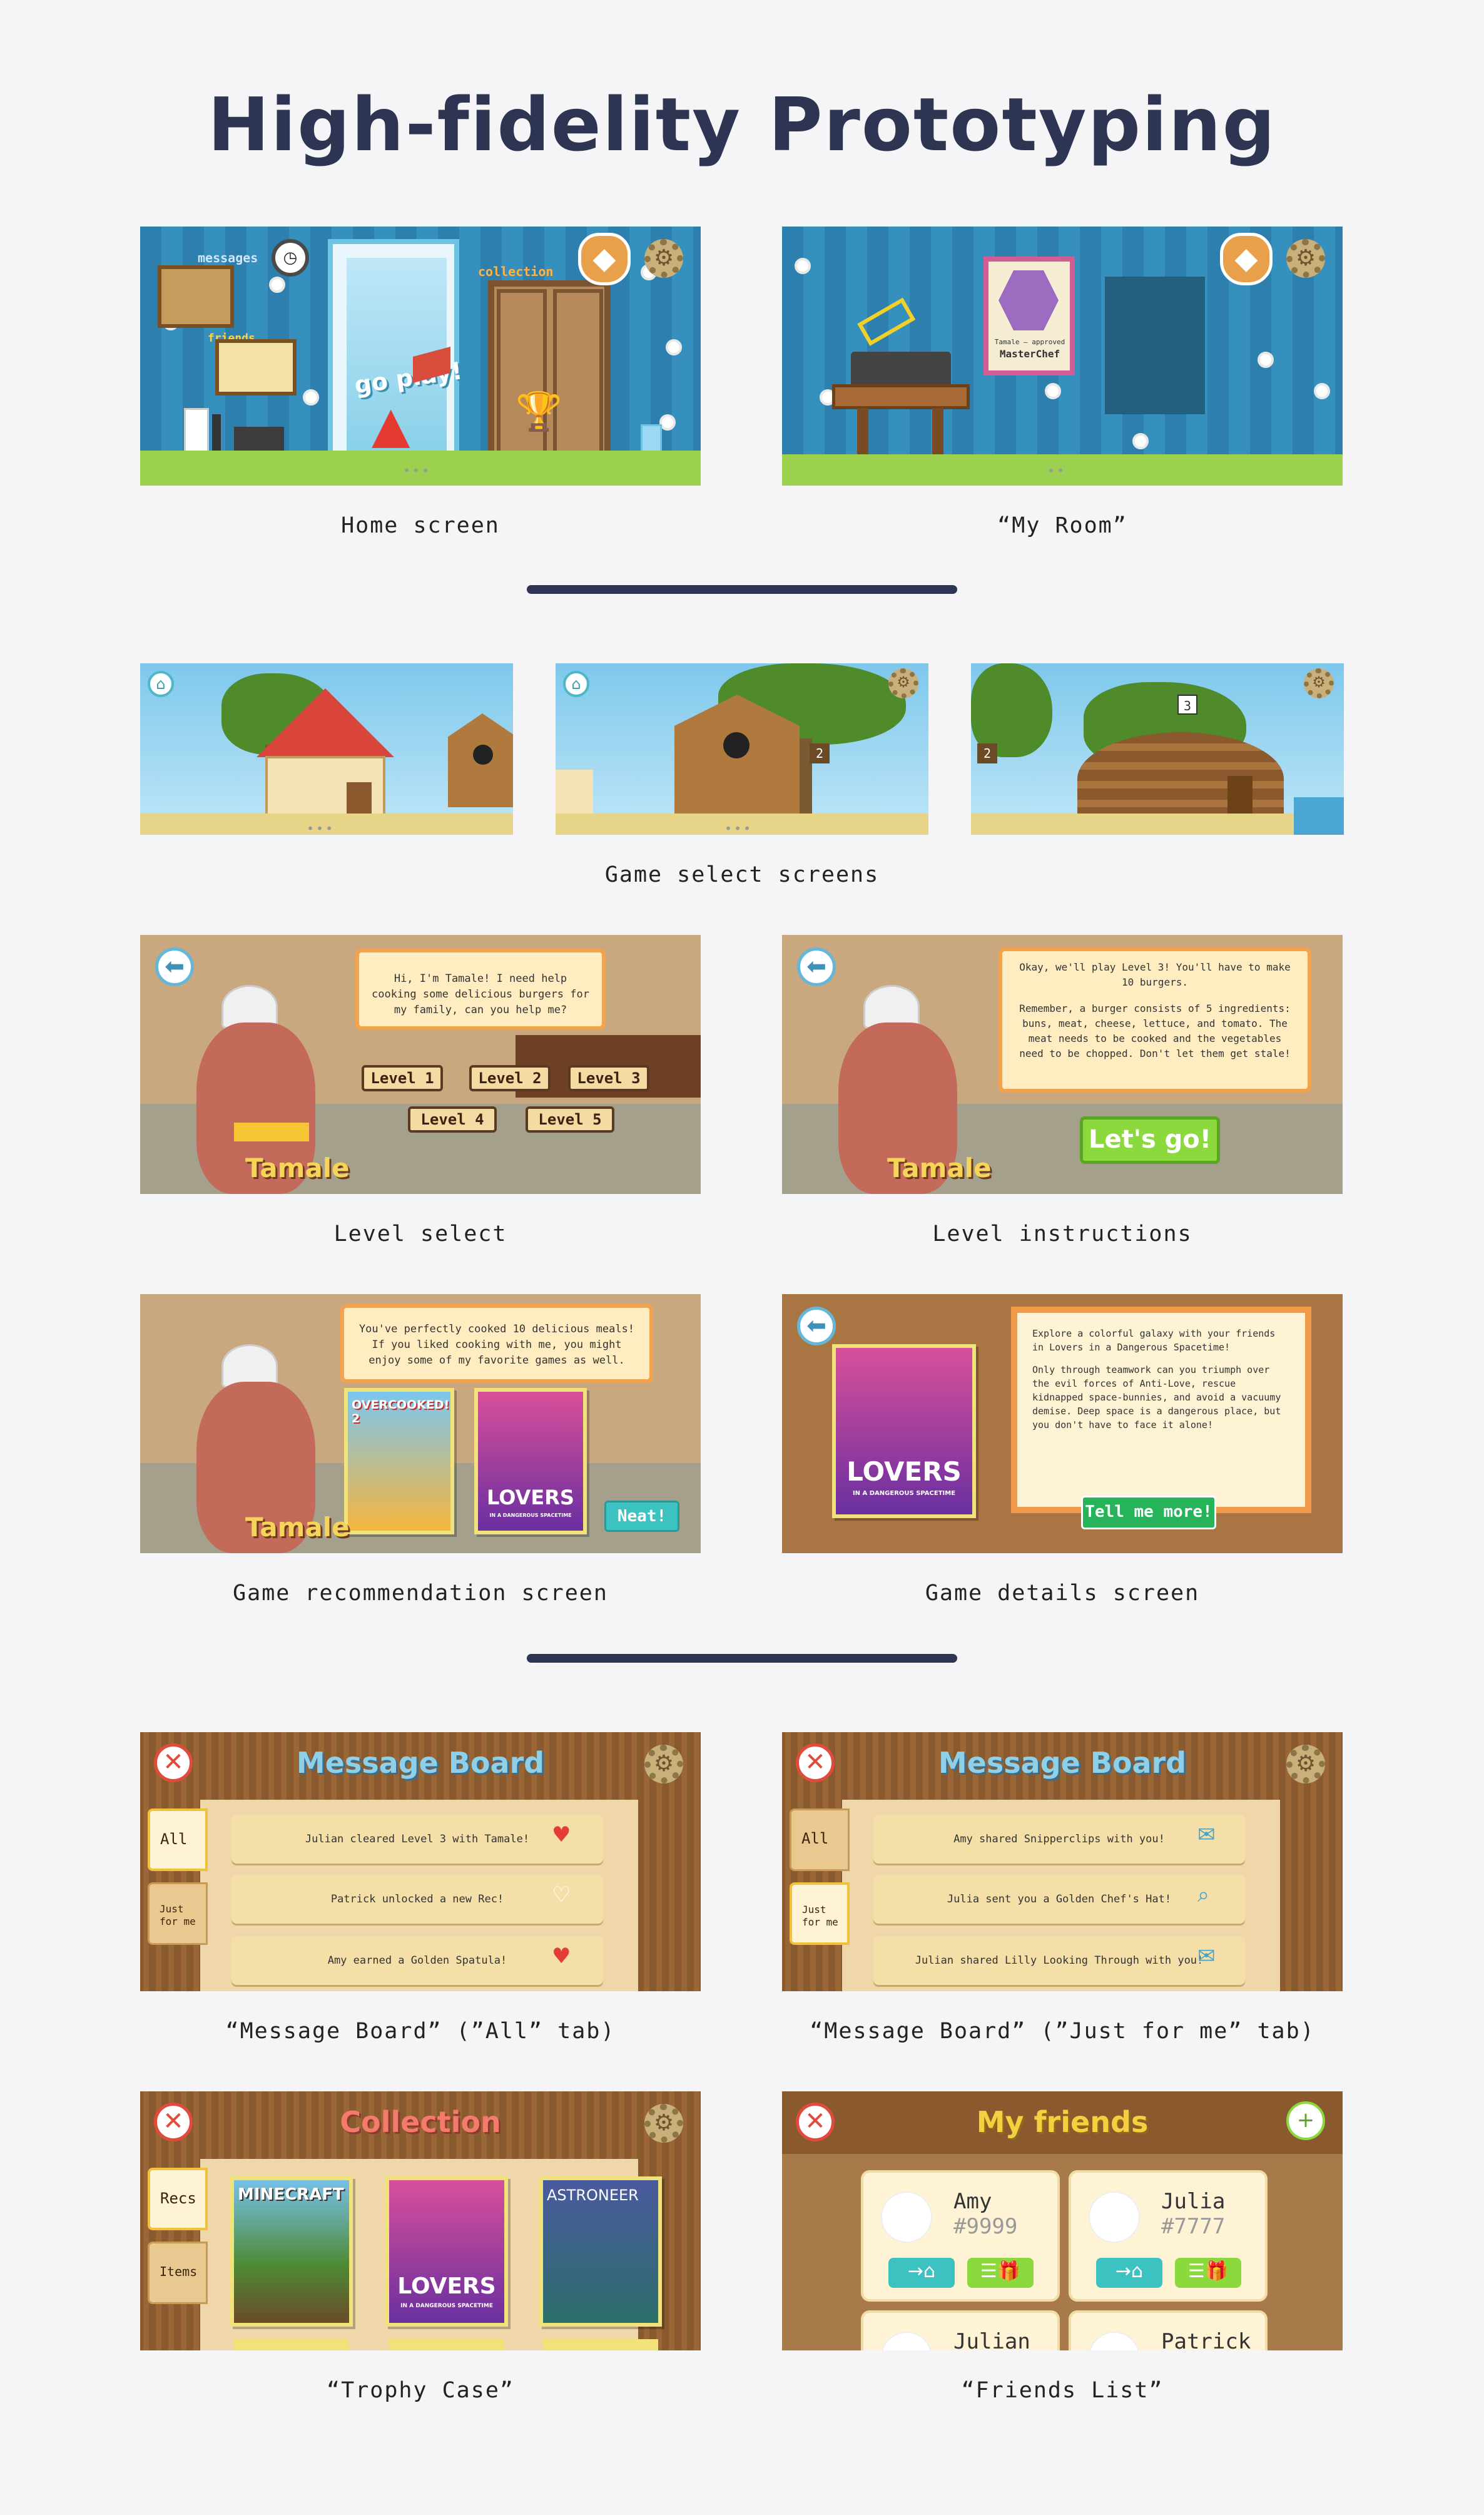 The image size is (1484, 2515). What do you see at coordinates (539, 412) in the screenshot?
I see `trophy-icon: 🏆` at bounding box center [539, 412].